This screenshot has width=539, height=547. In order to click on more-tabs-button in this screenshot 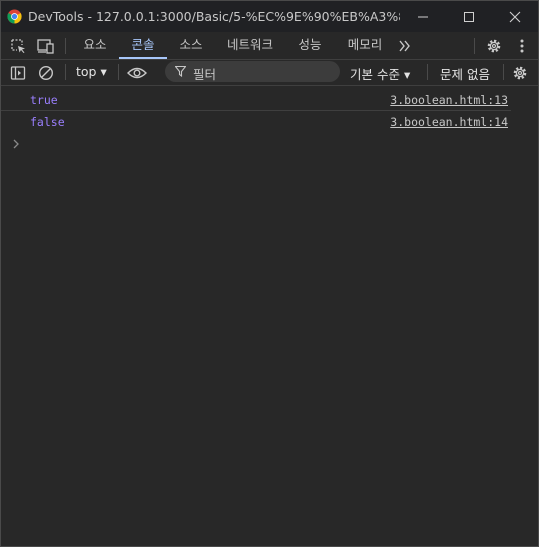, I will do `click(405, 45)`.